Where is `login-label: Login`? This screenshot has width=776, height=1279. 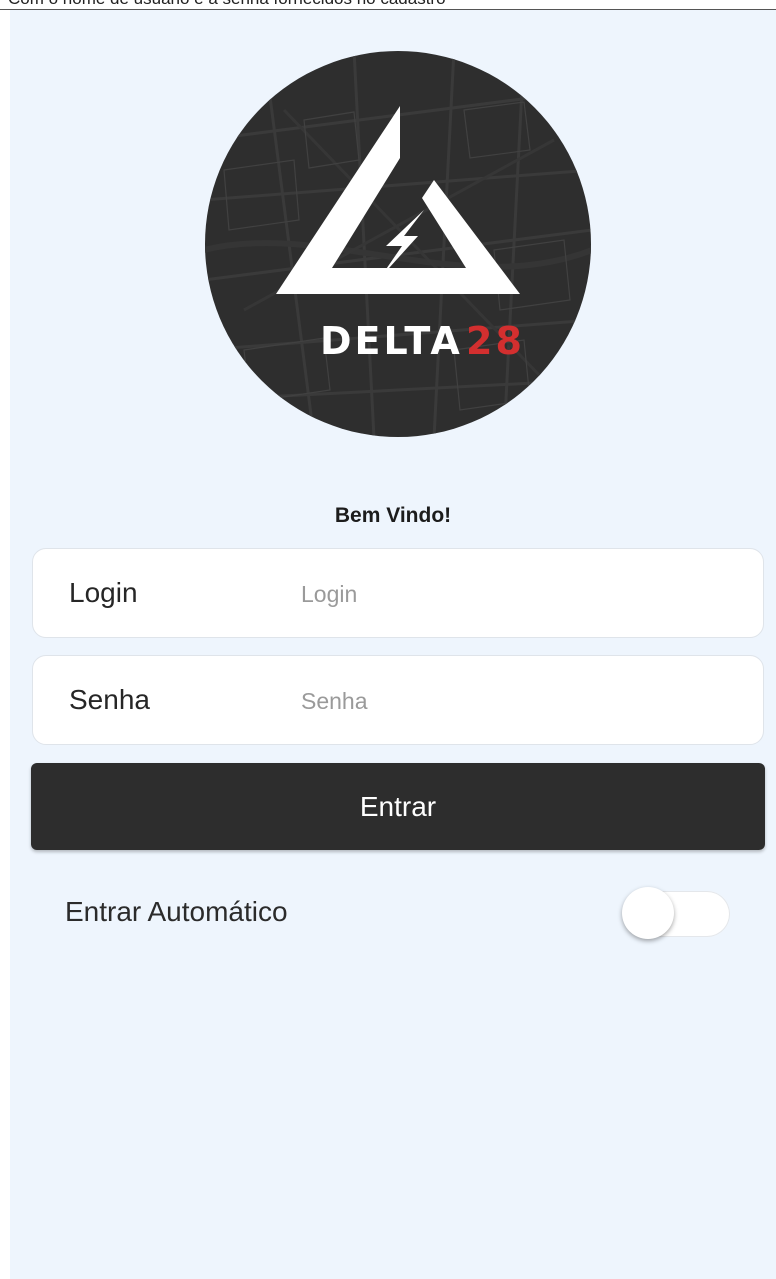 login-label: Login is located at coordinates (103, 592).